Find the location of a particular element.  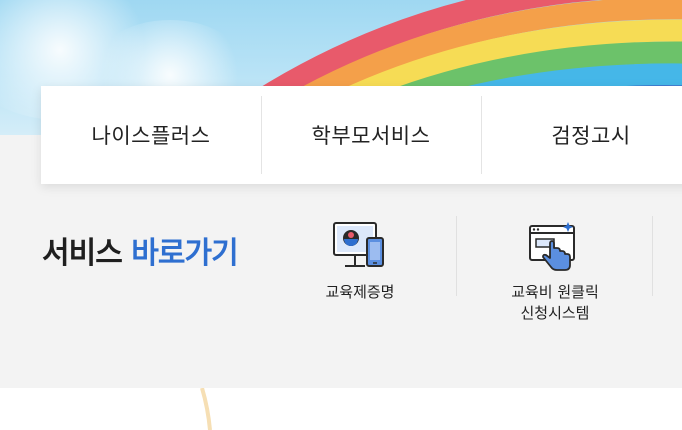

quick-links-title-accent: 바로가기 is located at coordinates (184, 253).